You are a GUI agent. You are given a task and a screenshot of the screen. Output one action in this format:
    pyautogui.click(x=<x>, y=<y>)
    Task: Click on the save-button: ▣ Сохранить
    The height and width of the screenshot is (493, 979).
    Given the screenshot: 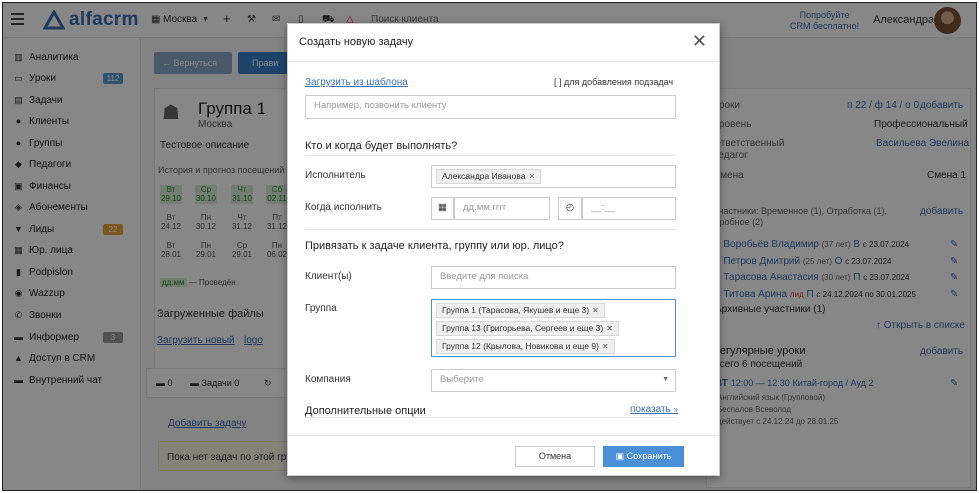 What is the action you would take?
    pyautogui.click(x=643, y=456)
    